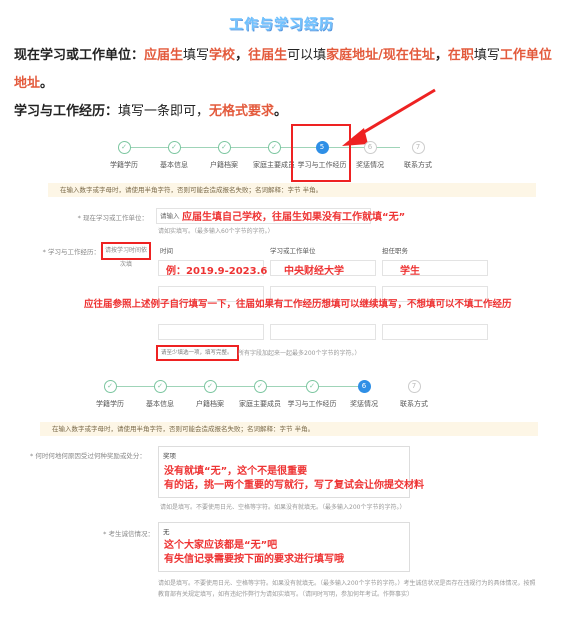  Describe the element at coordinates (307, 55) in the screenshot. I see `text-can-fill: 可以填` at that location.